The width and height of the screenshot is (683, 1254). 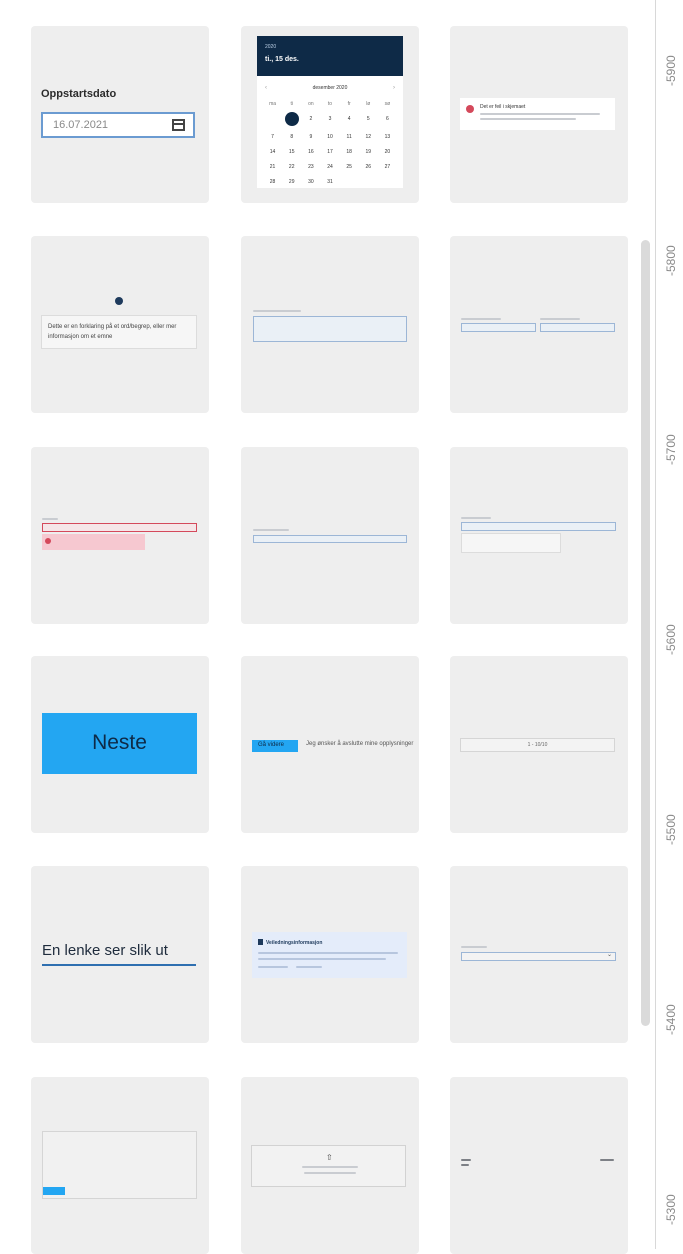 I want to click on summary-label, so click(x=466, y=1160).